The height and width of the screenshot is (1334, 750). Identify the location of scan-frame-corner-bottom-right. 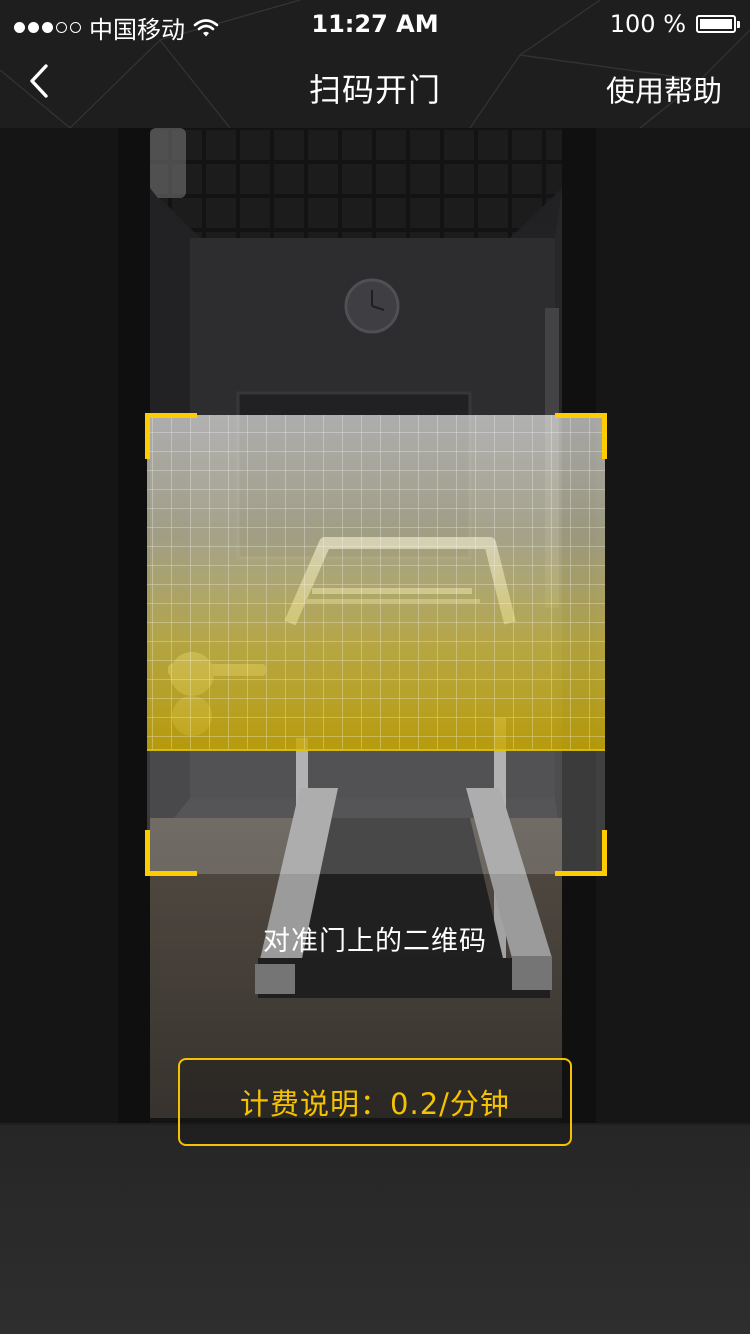
(581, 853).